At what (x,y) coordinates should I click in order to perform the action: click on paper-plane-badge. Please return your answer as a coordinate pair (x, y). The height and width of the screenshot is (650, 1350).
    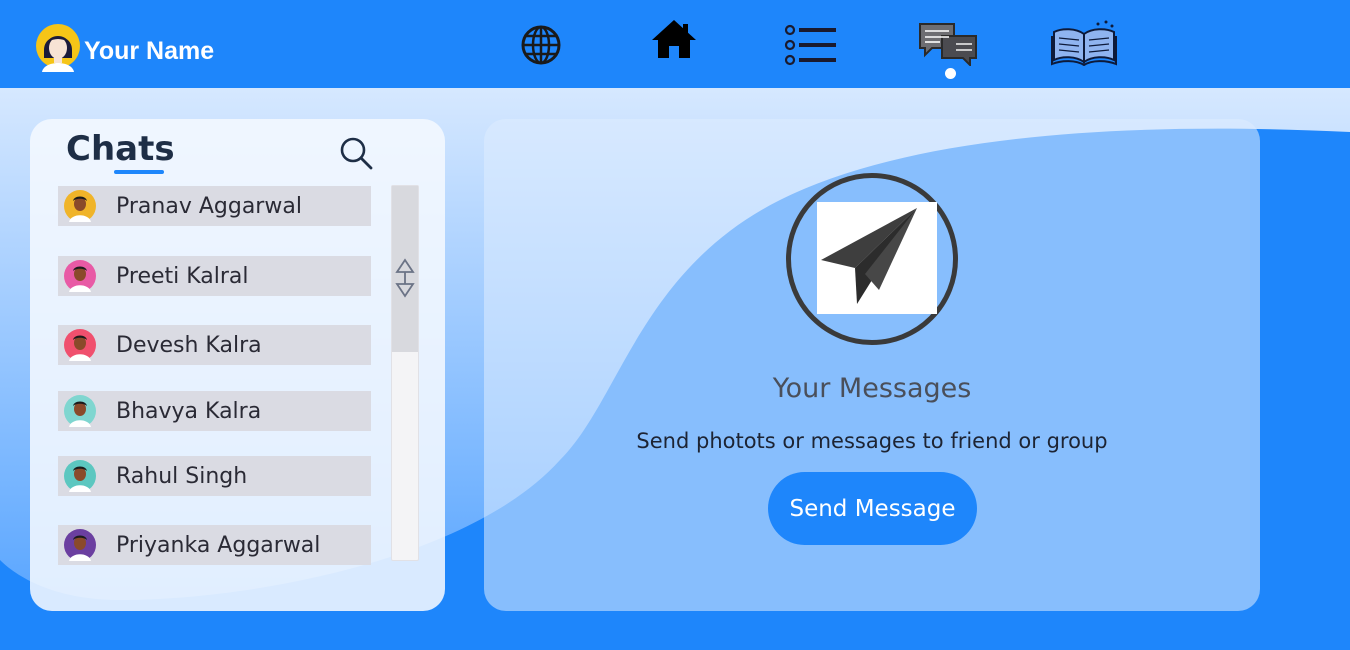
    Looking at the image, I should click on (872, 259).